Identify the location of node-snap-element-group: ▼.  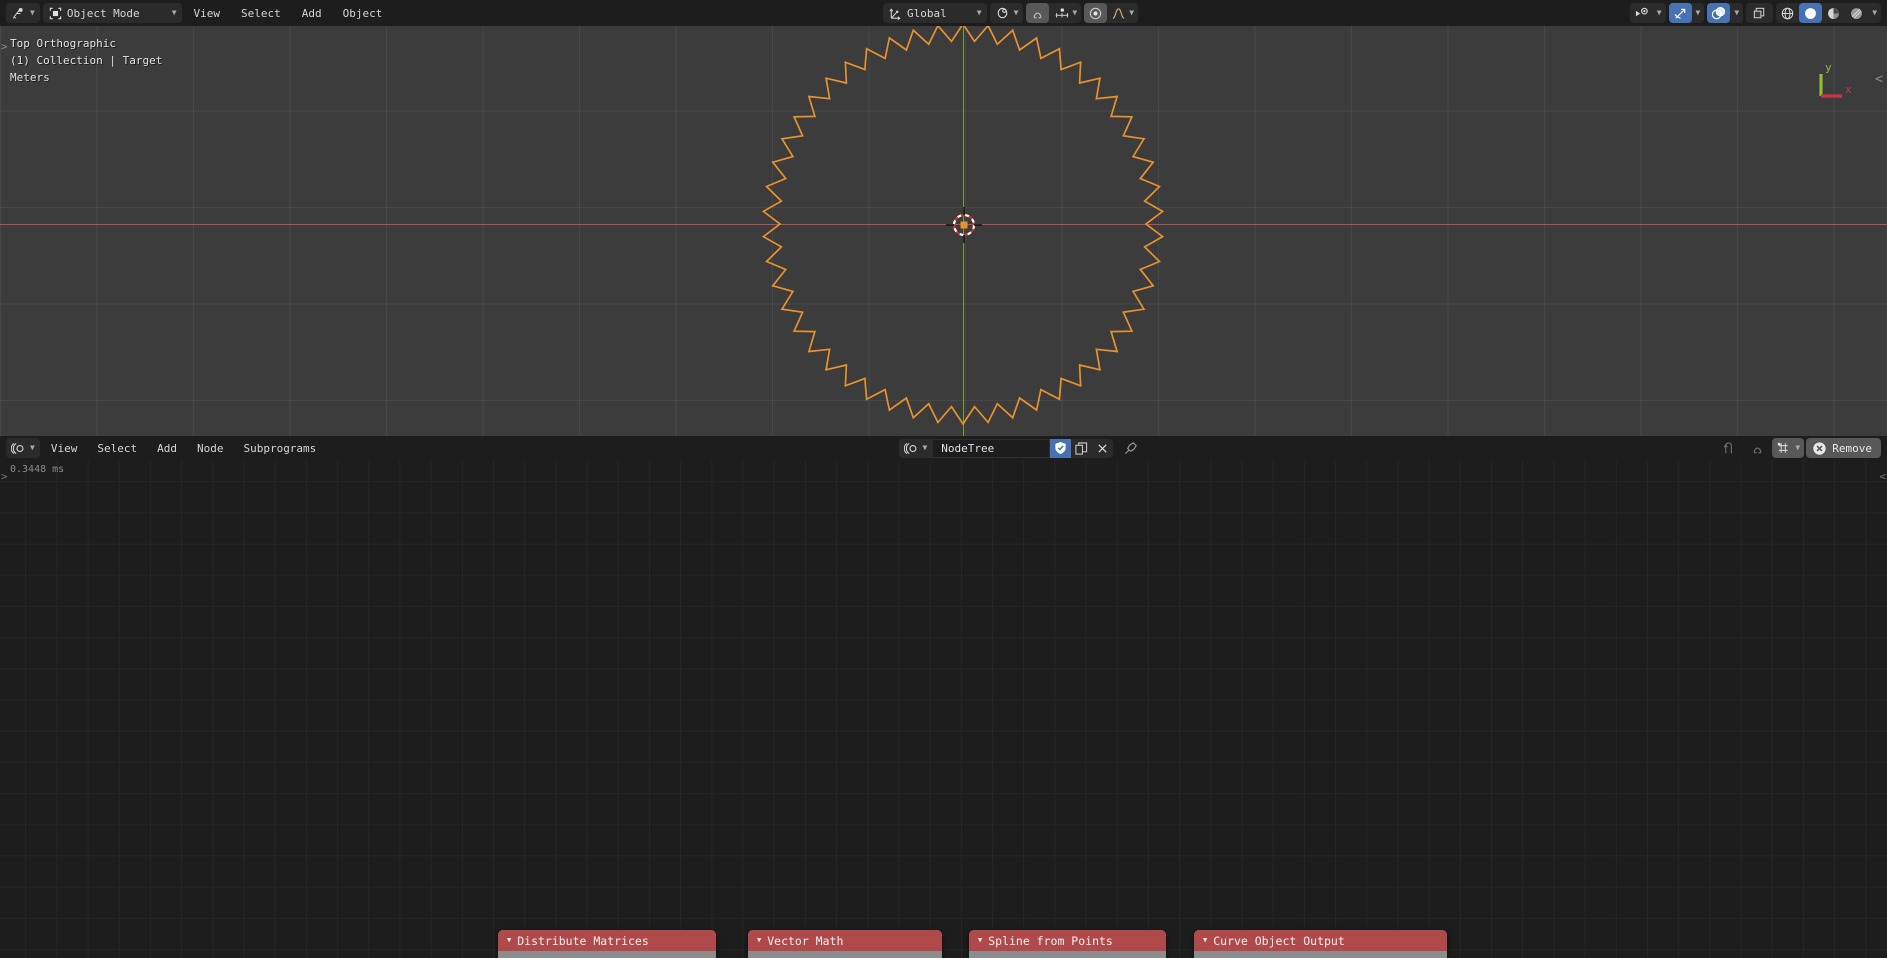
(1788, 448).